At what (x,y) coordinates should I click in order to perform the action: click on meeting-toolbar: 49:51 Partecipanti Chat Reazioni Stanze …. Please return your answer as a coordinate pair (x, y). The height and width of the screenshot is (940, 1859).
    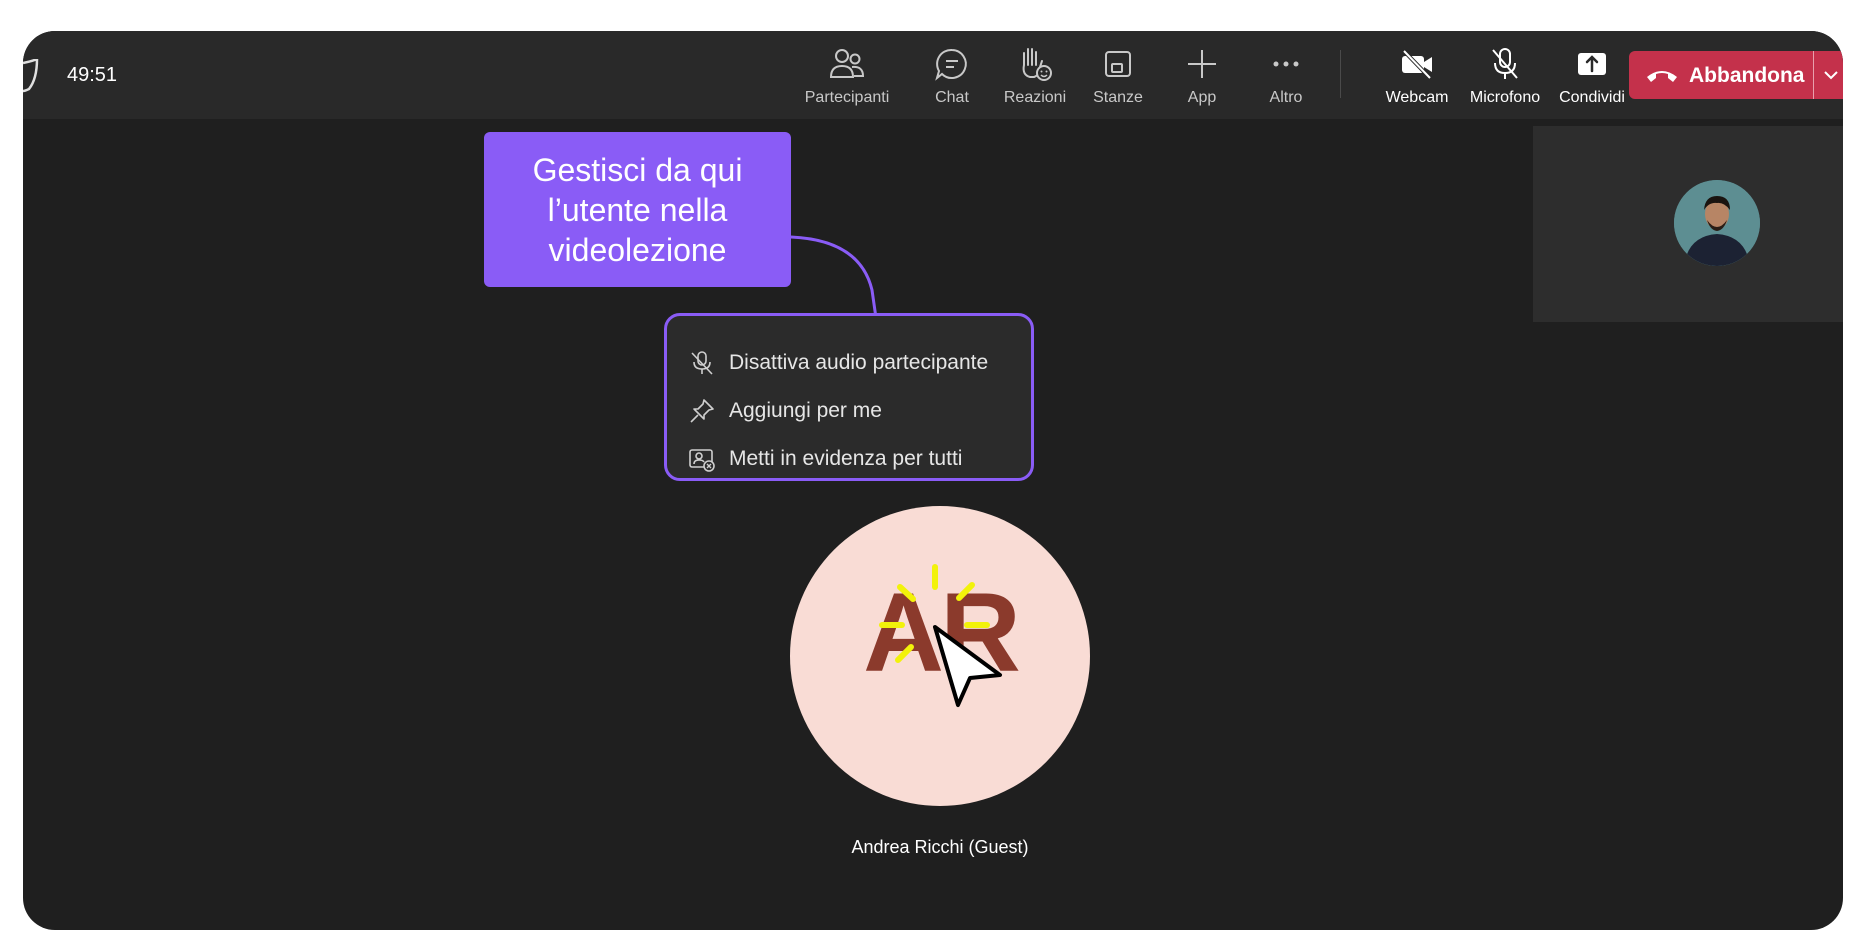
    Looking at the image, I should click on (933, 75).